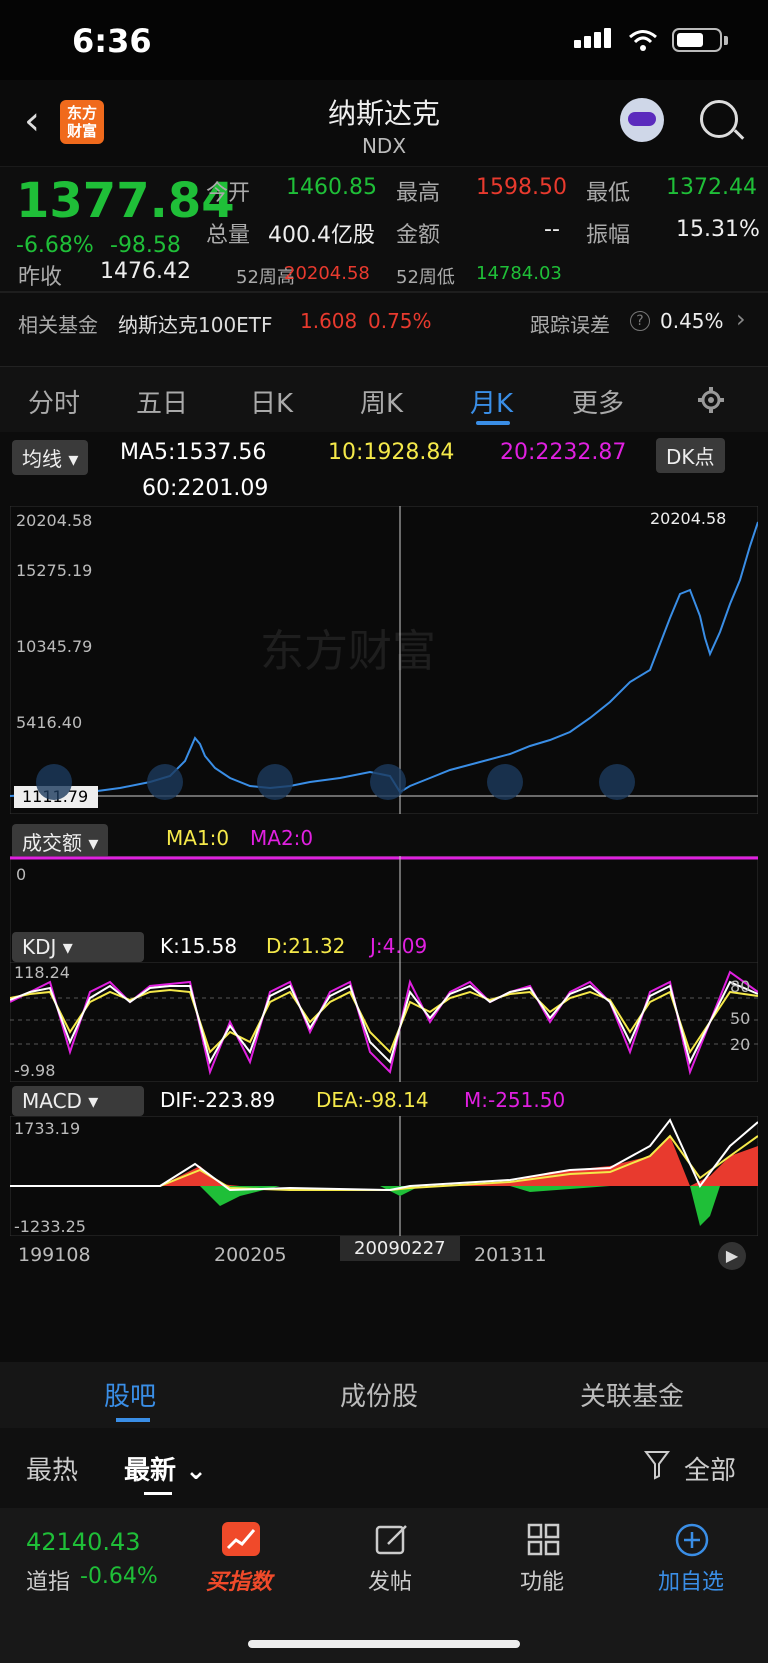 This screenshot has height=1663, width=768. I want to click on related-fund-label: 相关基金, so click(58, 325).